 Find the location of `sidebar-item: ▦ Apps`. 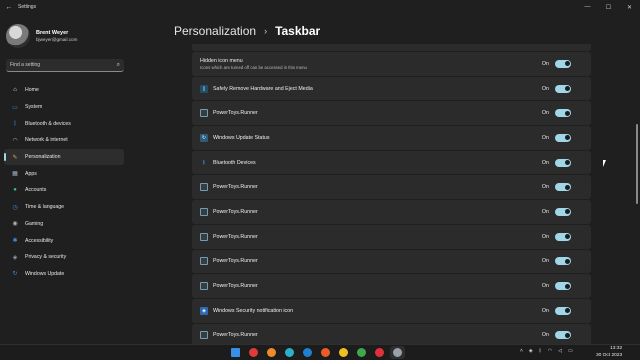

sidebar-item: ▦ Apps is located at coordinates (64, 173).